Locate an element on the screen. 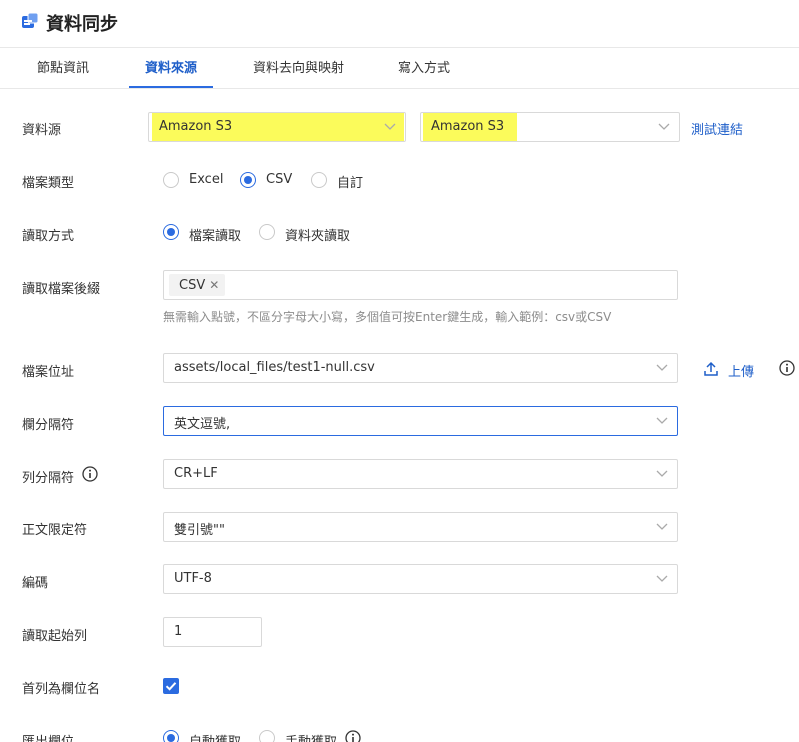  read-mode-label: 讀取方式 is located at coordinates (48, 236).